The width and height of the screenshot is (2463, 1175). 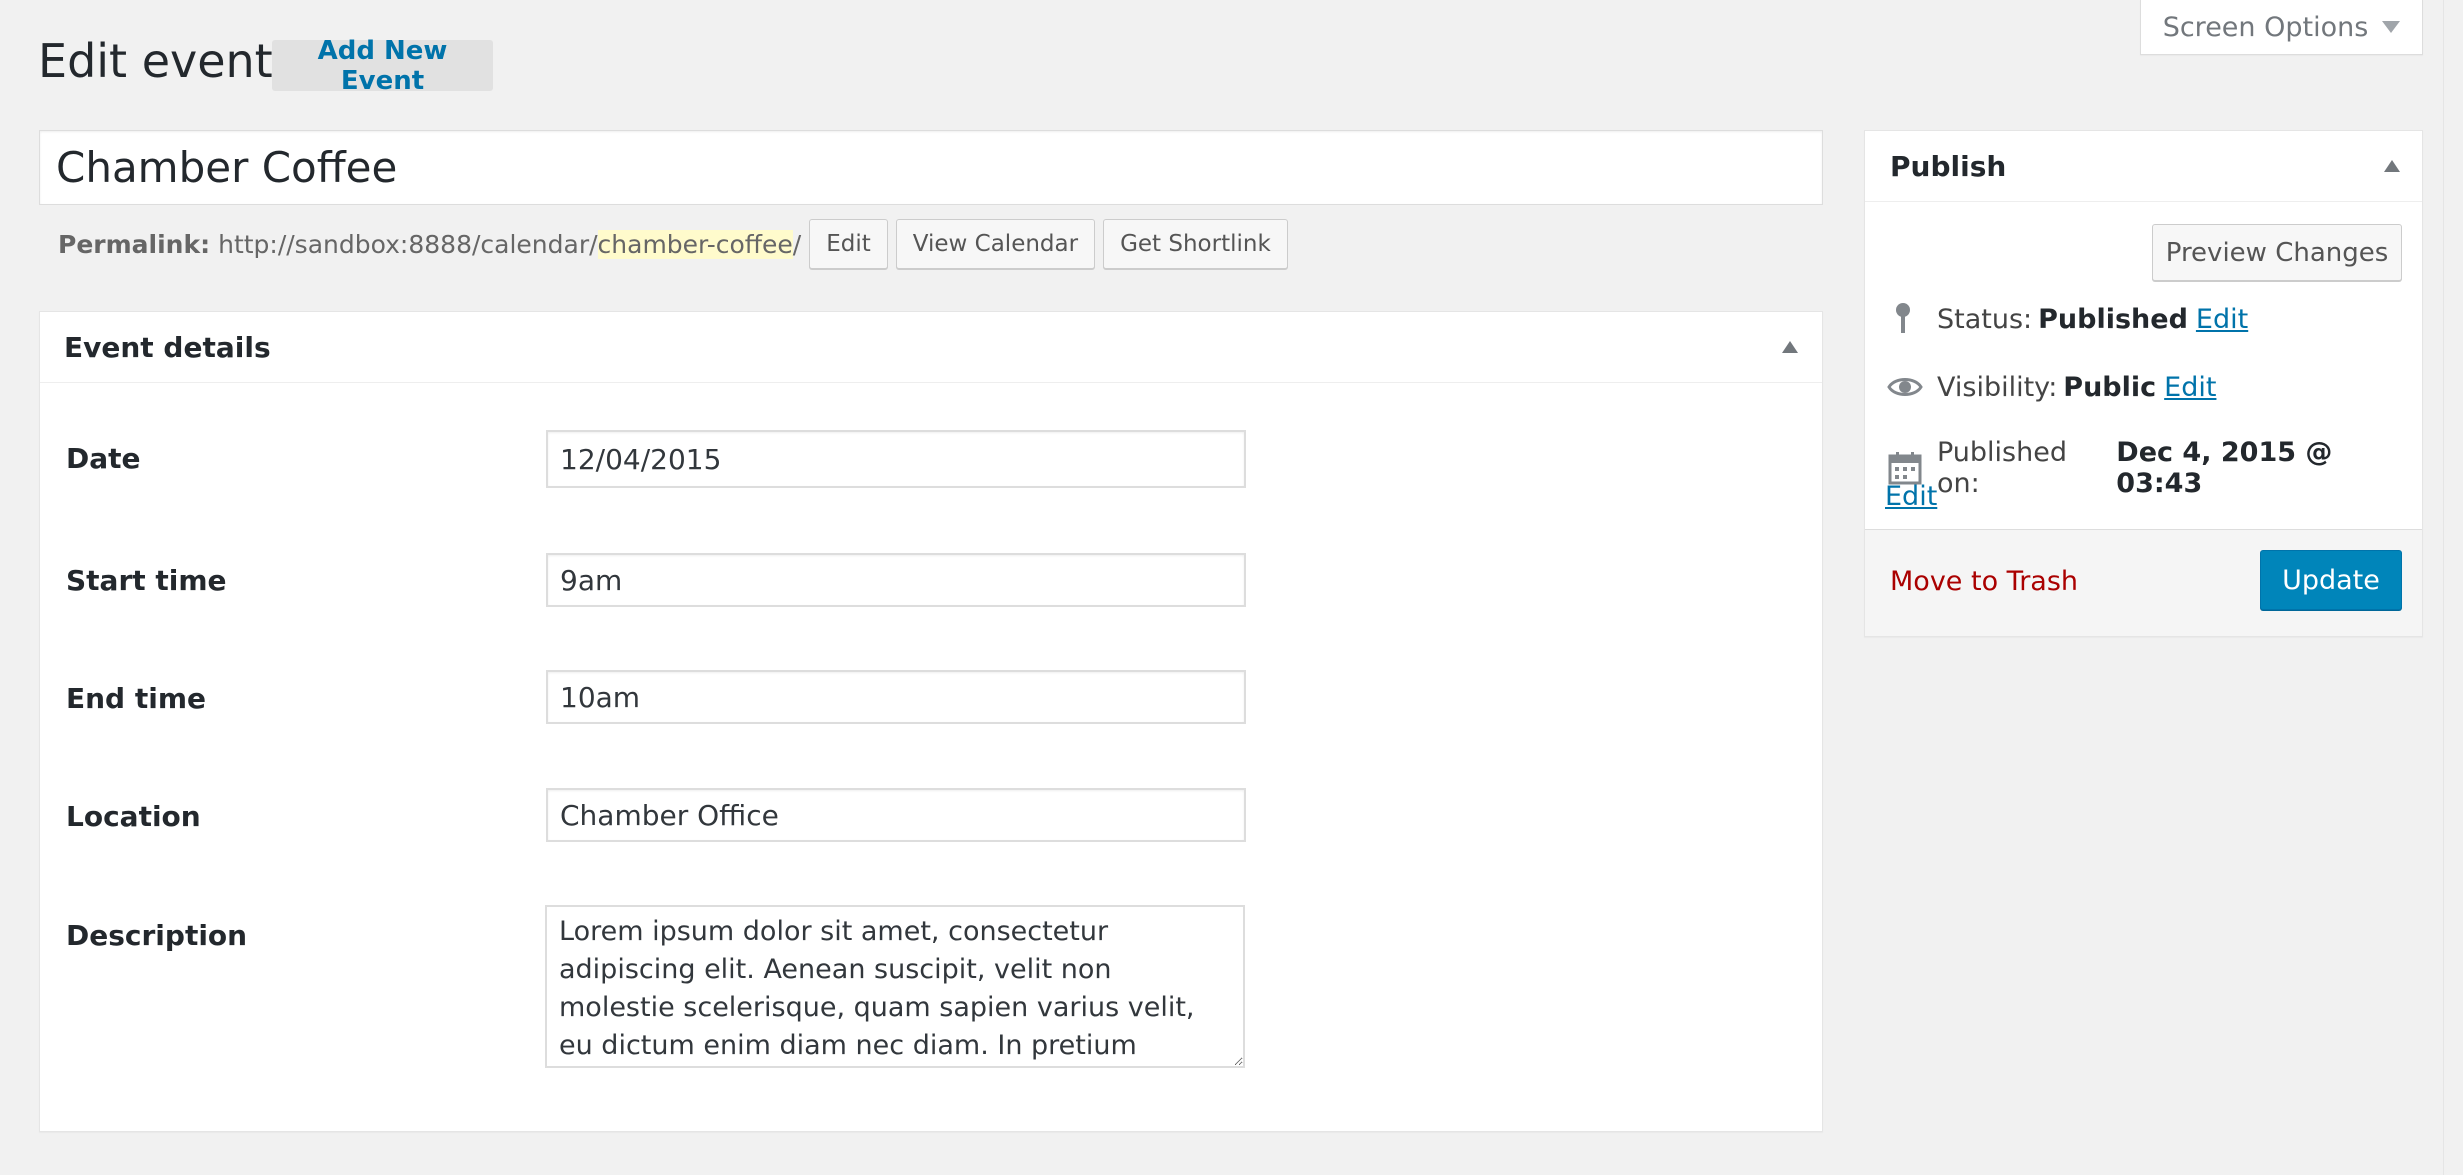 I want to click on date-input, so click(x=896, y=459).